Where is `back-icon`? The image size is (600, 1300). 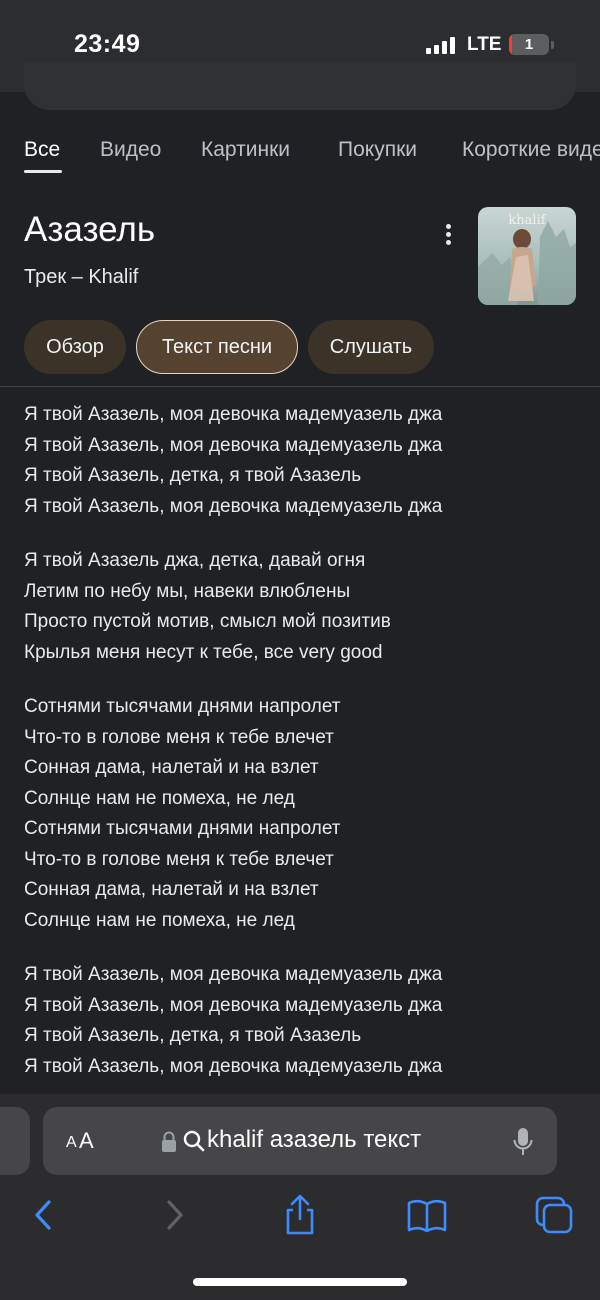
back-icon is located at coordinates (44, 1215).